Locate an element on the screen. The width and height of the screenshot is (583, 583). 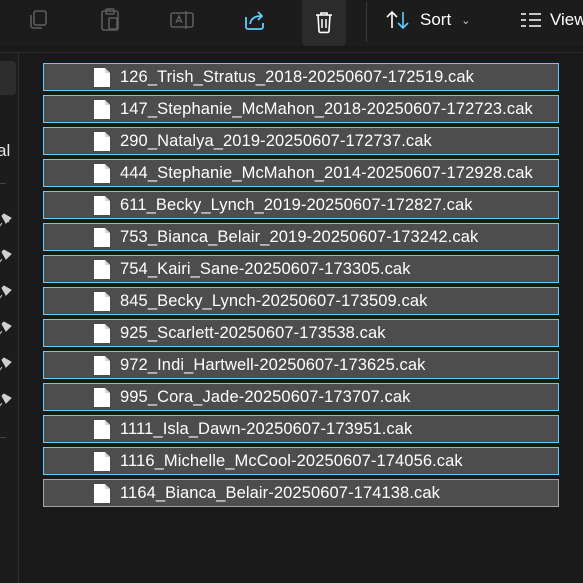
file-row: 845_Becky_Lynch-20250607-173509.cak is located at coordinates (301, 301).